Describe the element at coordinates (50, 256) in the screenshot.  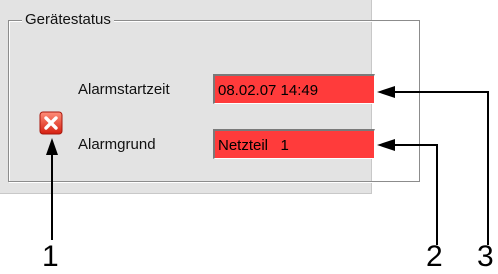
I see `callout-label-1: 1` at that location.